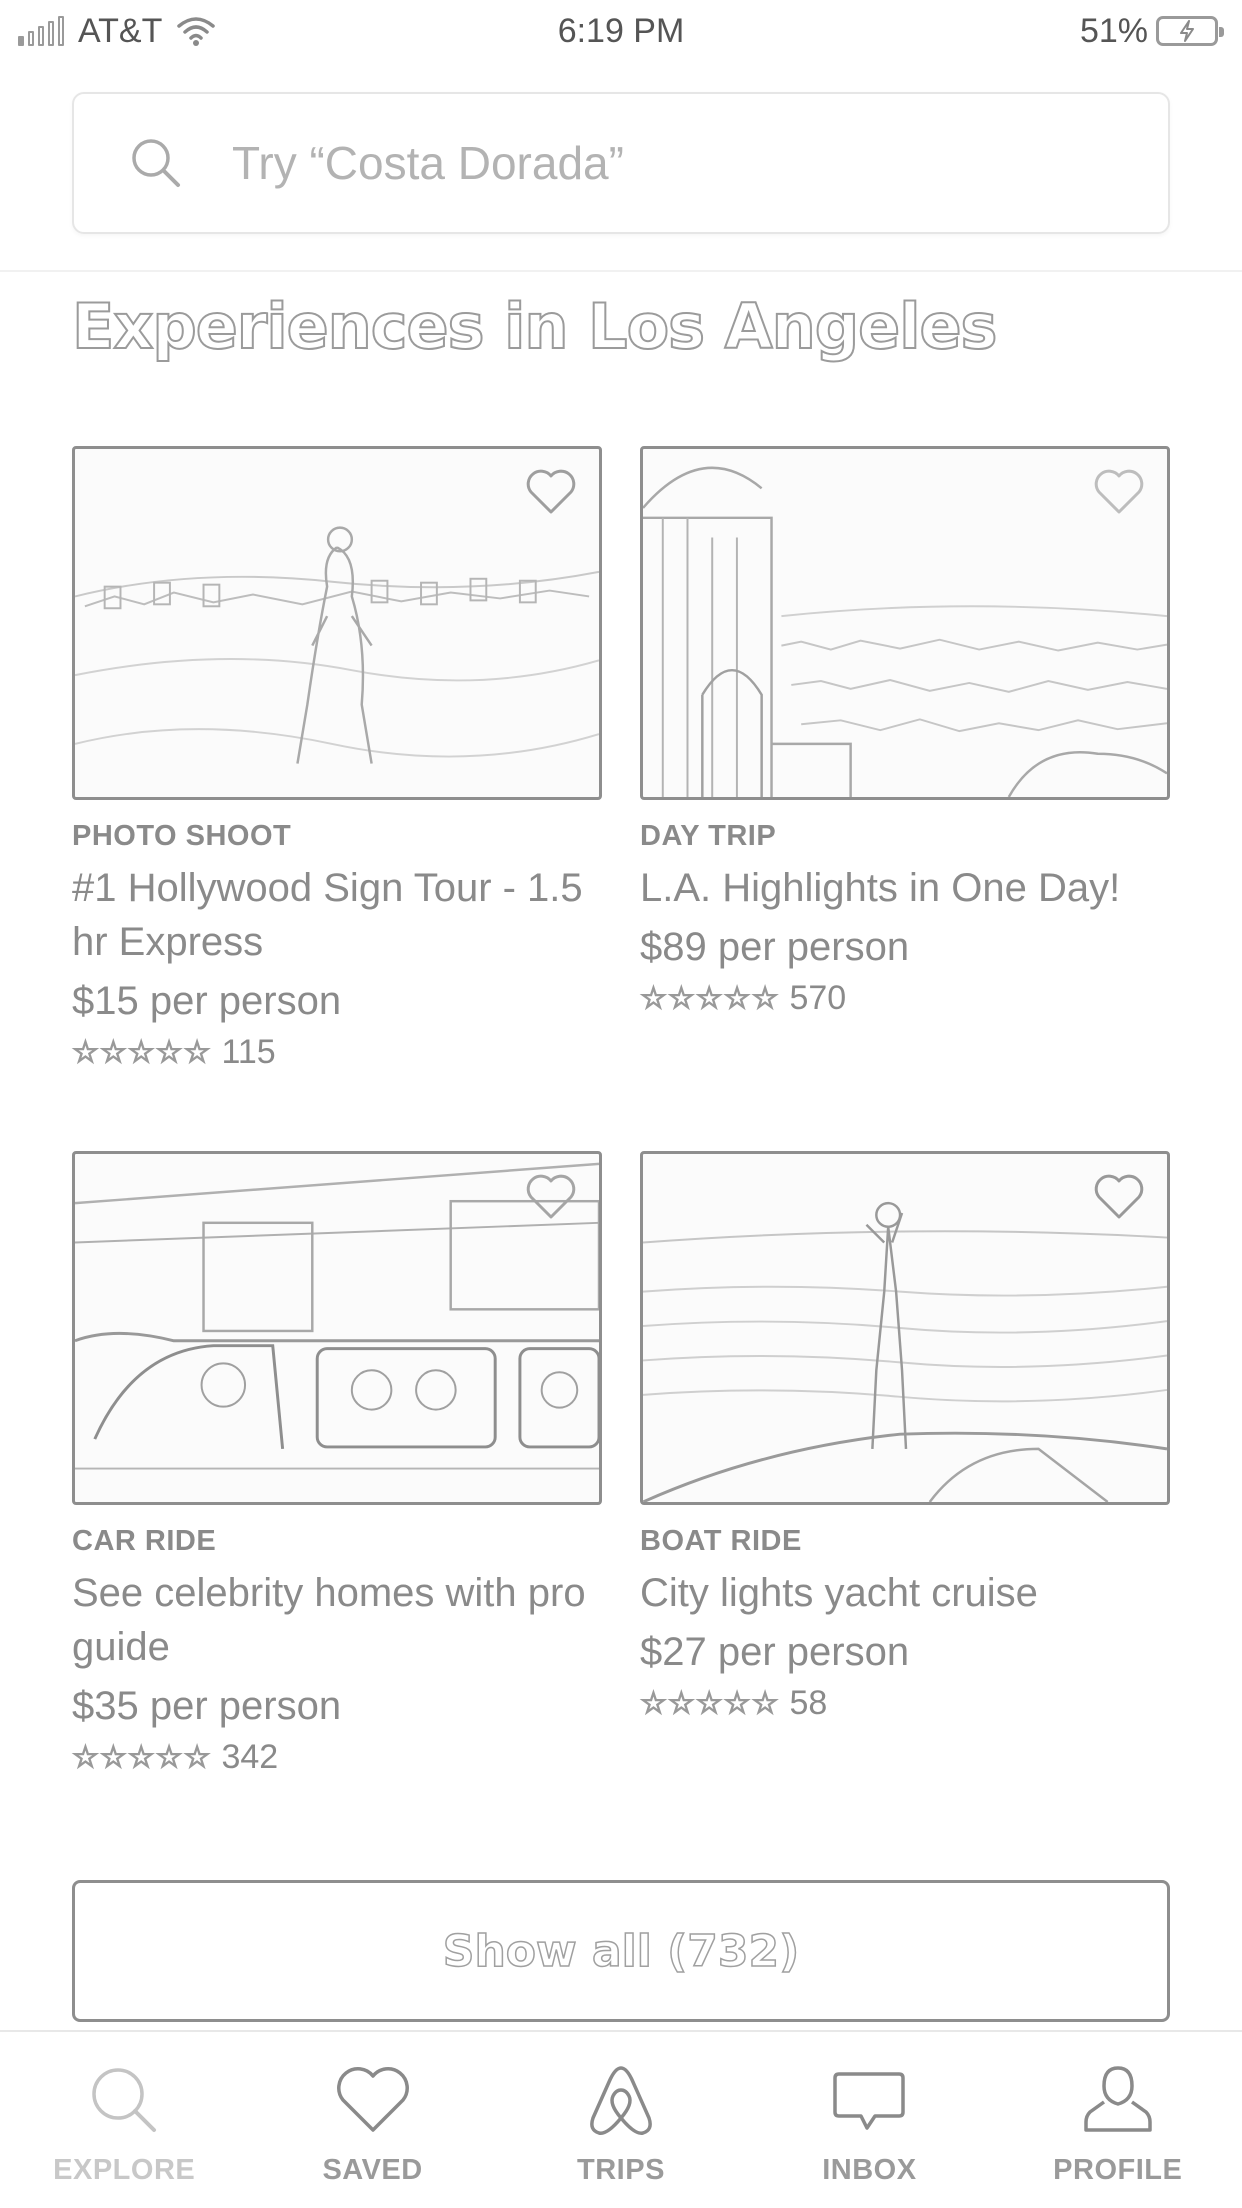  Describe the element at coordinates (337, 915) in the screenshot. I see `experience-title: #1 Hollywood Sign Tour - 1.5 hr Express` at that location.